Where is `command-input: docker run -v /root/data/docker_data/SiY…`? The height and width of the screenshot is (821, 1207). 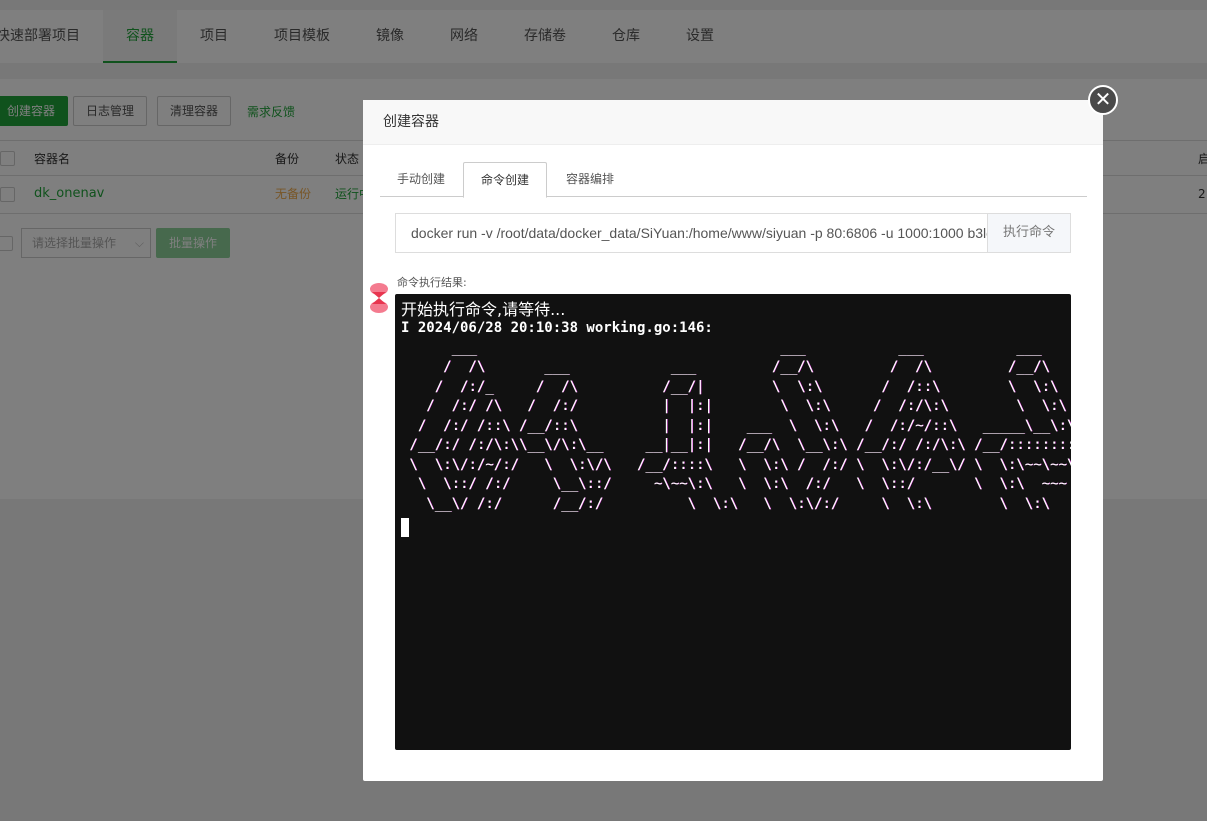 command-input: docker run -v /root/data/docker_data/SiY… is located at coordinates (691, 233).